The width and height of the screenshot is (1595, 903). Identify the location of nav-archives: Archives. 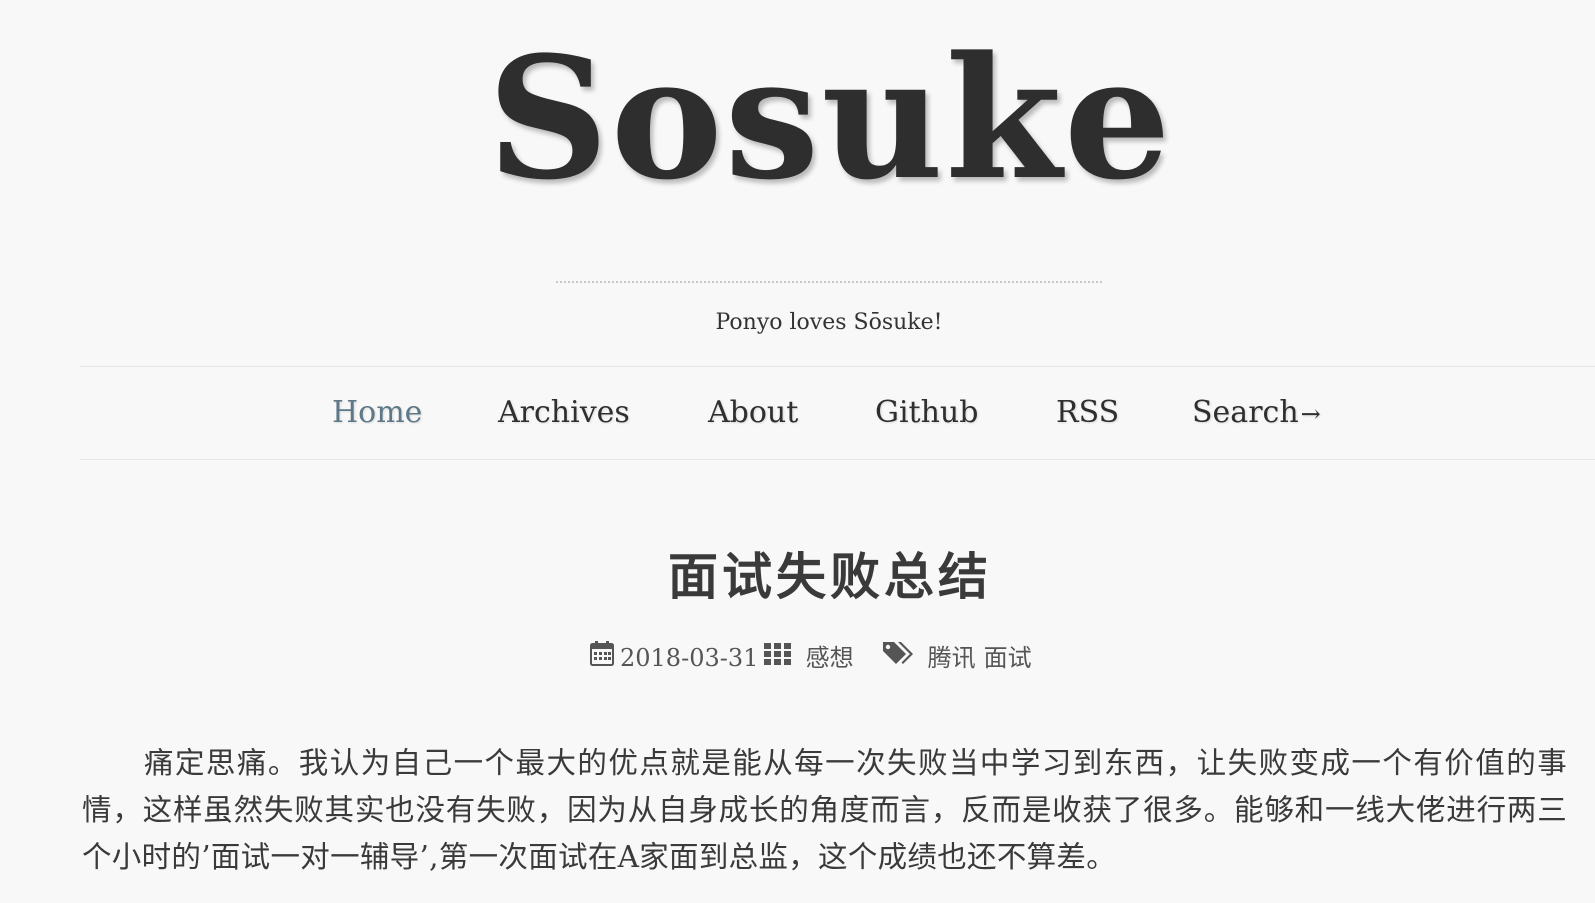
(564, 413).